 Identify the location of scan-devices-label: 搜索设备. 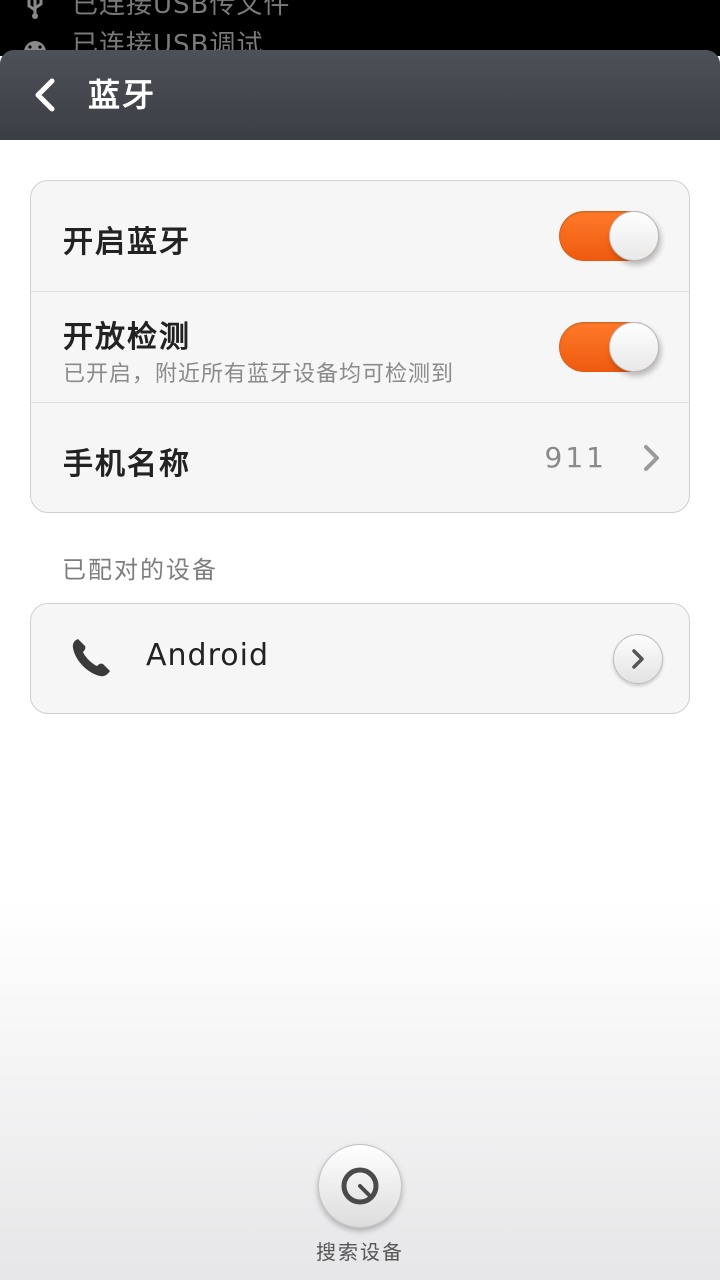
(360, 1252).